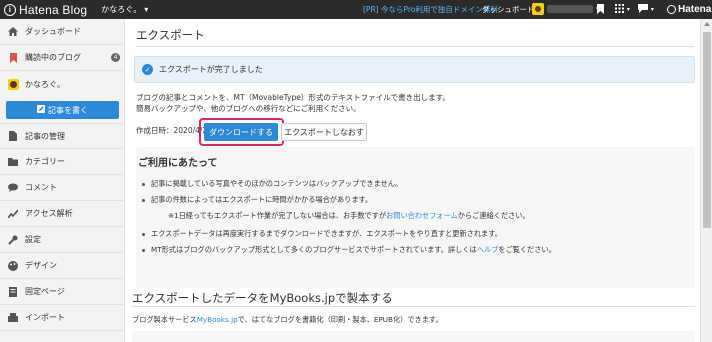 Image resolution: width=712 pixels, height=342 pixels. What do you see at coordinates (41, 187) in the screenshot?
I see `sidebar-item-label: コメント` at bounding box center [41, 187].